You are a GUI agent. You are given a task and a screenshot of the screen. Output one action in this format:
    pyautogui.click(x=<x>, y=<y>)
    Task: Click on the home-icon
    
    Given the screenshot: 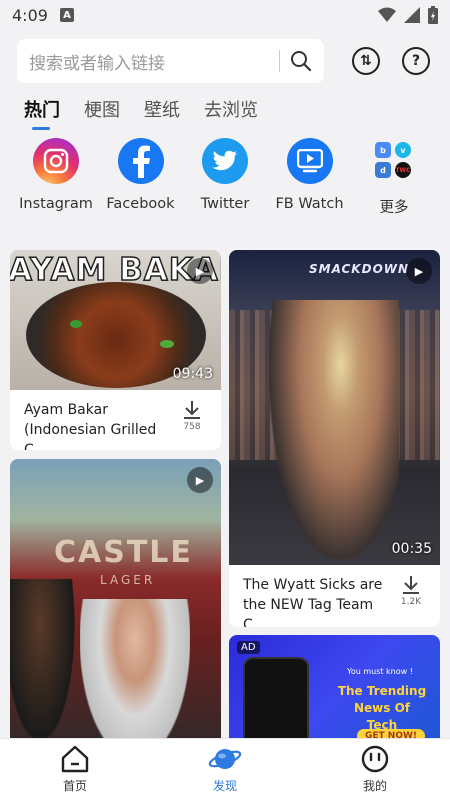 What is the action you would take?
    pyautogui.click(x=75, y=759)
    